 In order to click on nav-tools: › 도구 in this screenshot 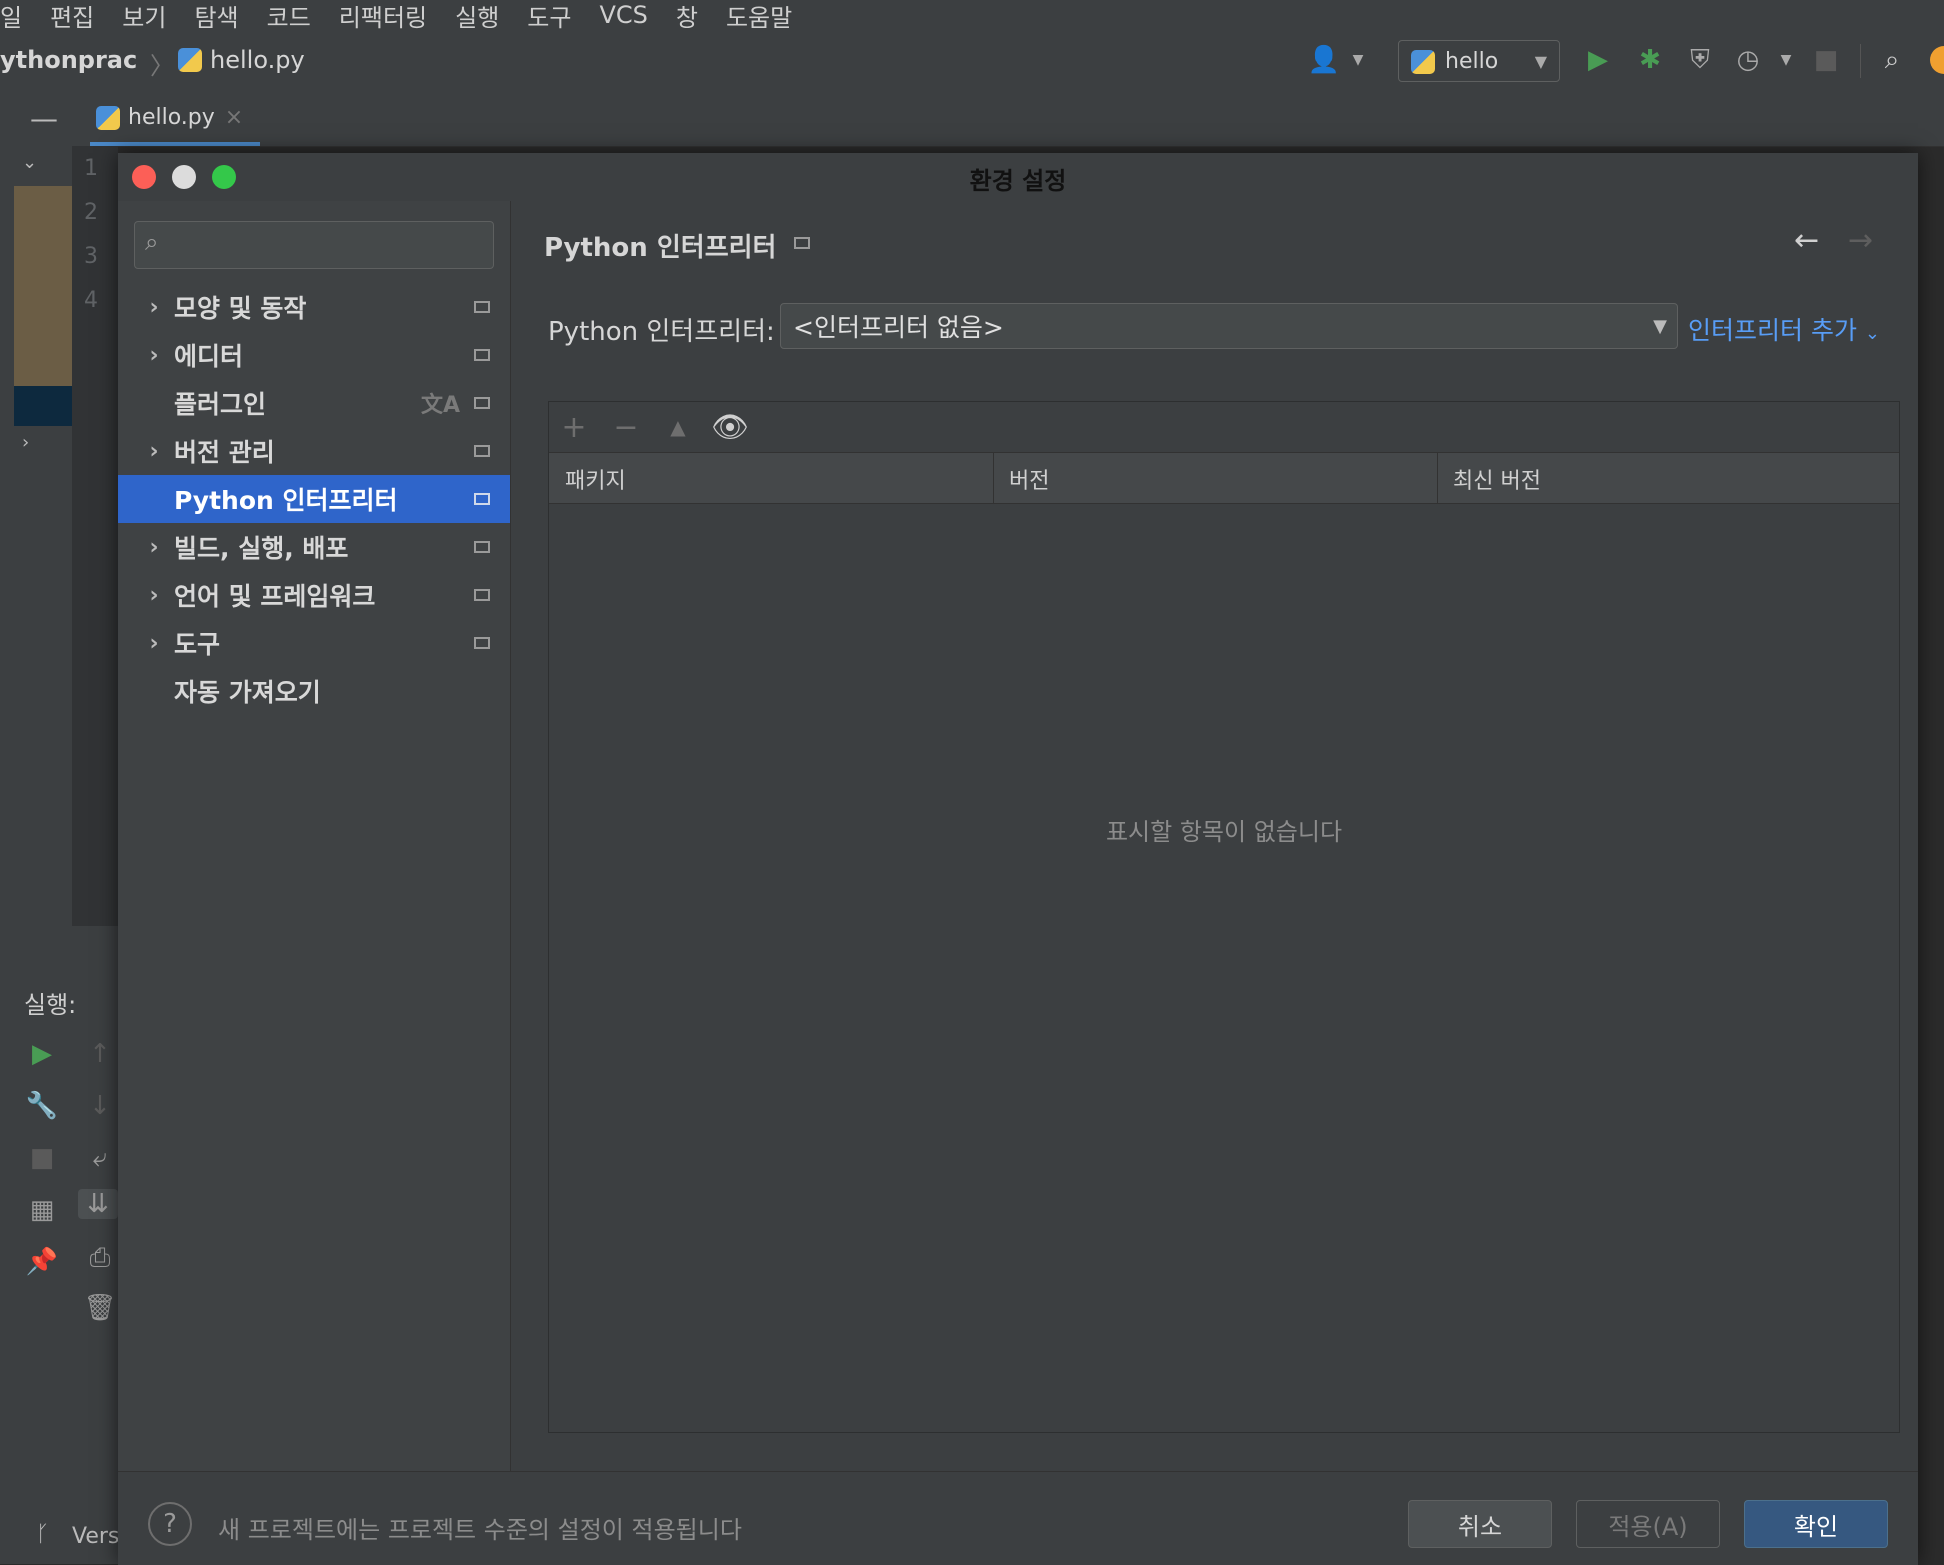, I will do `click(314, 643)`.